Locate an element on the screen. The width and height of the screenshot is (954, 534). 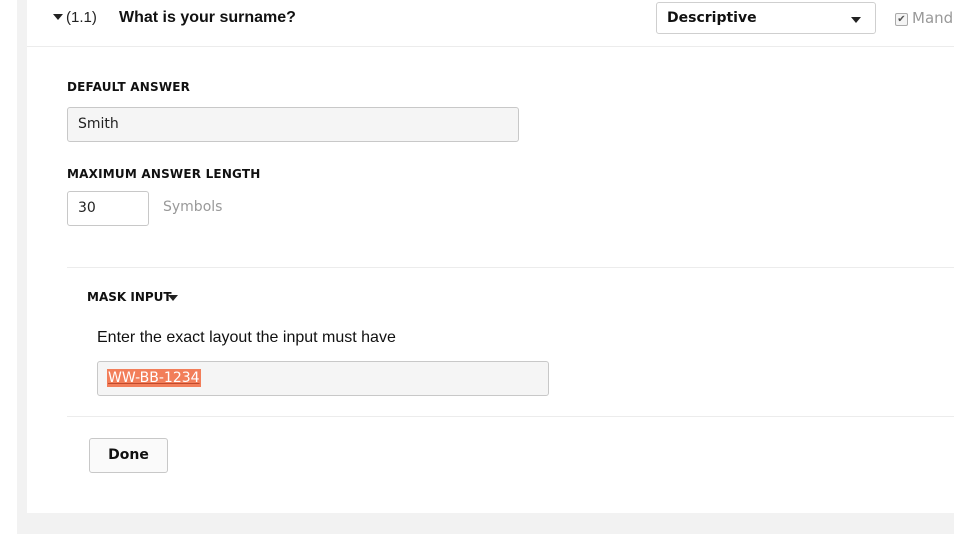
default-answer-input: Smith is located at coordinates (293, 124).